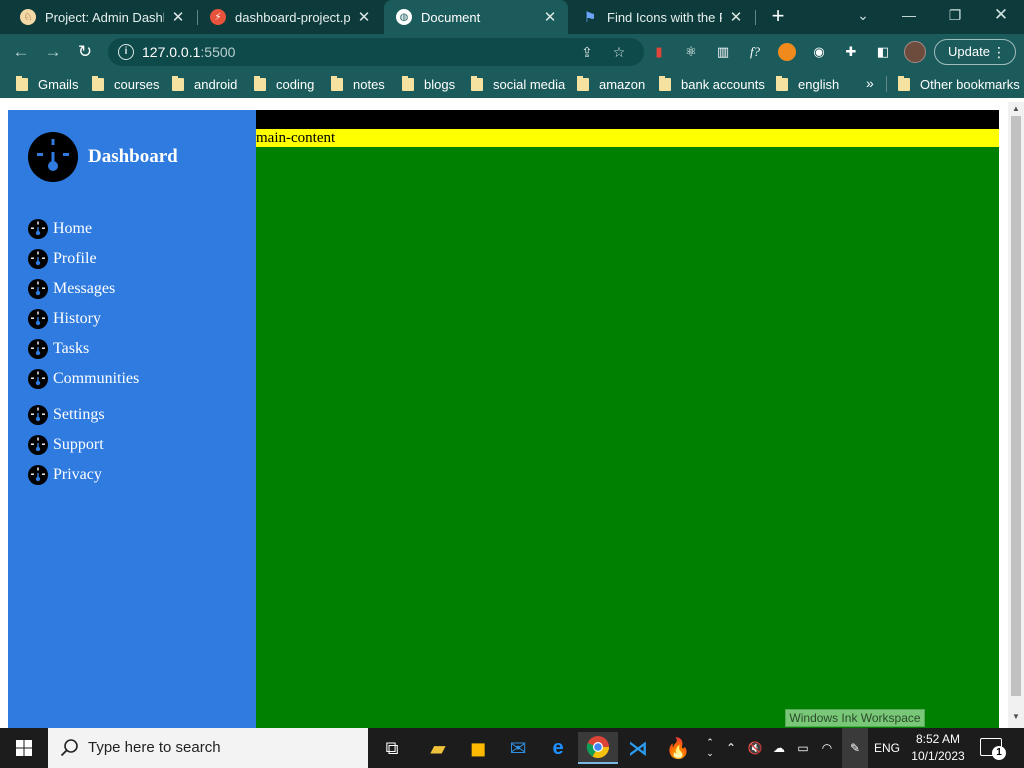 The width and height of the screenshot is (1024, 768). What do you see at coordinates (558, 748) in the screenshot?
I see `edge-icon: e` at bounding box center [558, 748].